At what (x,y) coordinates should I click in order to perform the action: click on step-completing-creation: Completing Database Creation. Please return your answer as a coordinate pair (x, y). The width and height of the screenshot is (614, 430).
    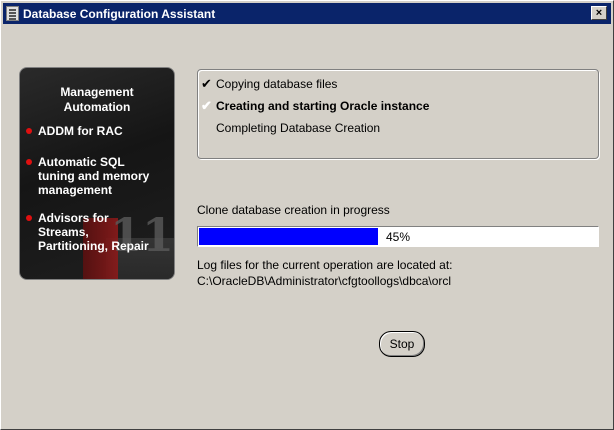
    Looking at the image, I should click on (298, 128).